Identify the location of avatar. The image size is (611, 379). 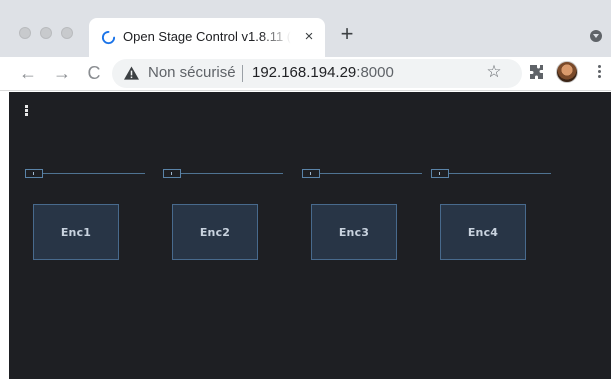
(567, 72).